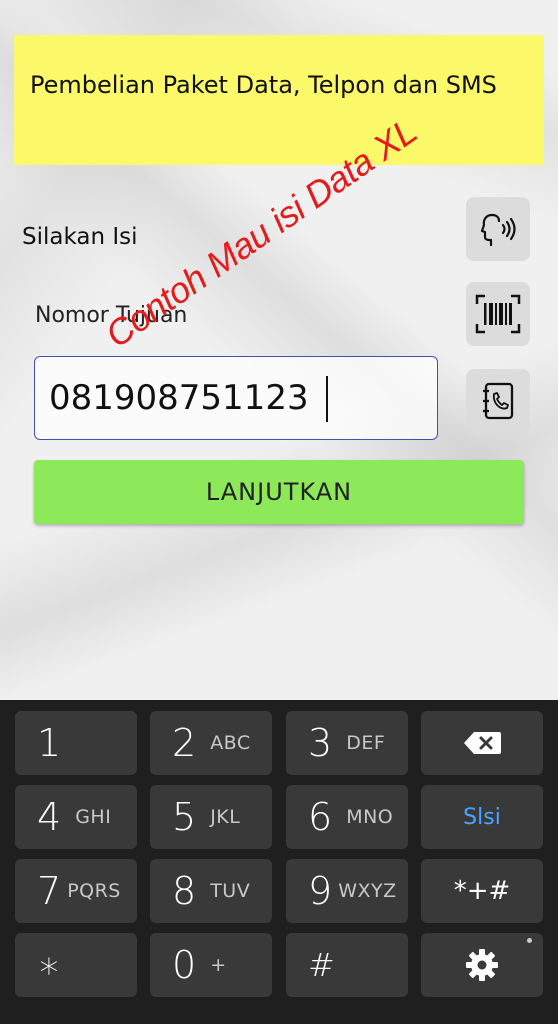  I want to click on key-letters: GHI, so click(93, 817).